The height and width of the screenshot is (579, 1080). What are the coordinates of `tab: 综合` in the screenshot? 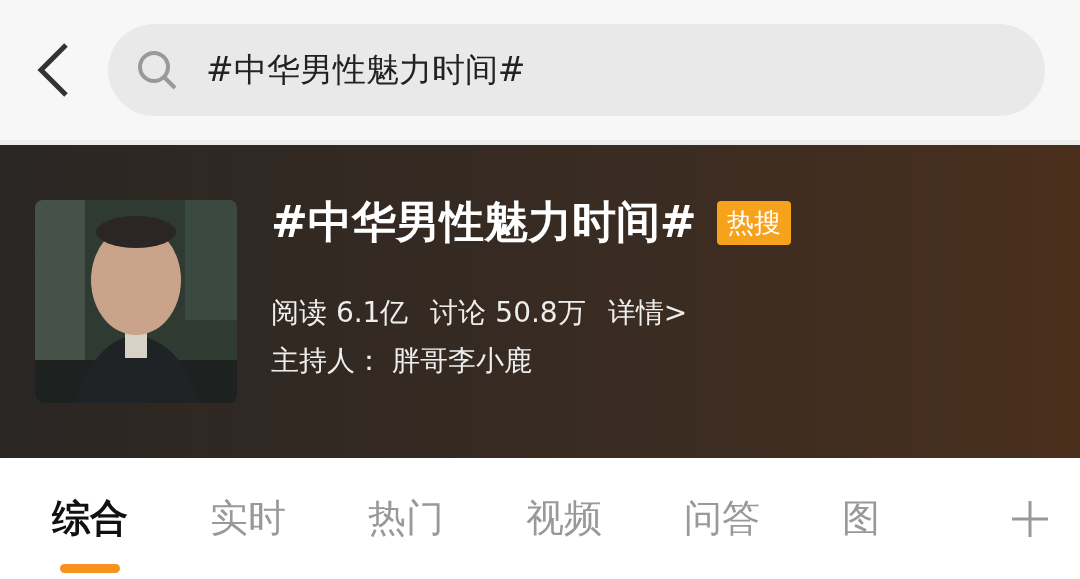 It's located at (90, 518).